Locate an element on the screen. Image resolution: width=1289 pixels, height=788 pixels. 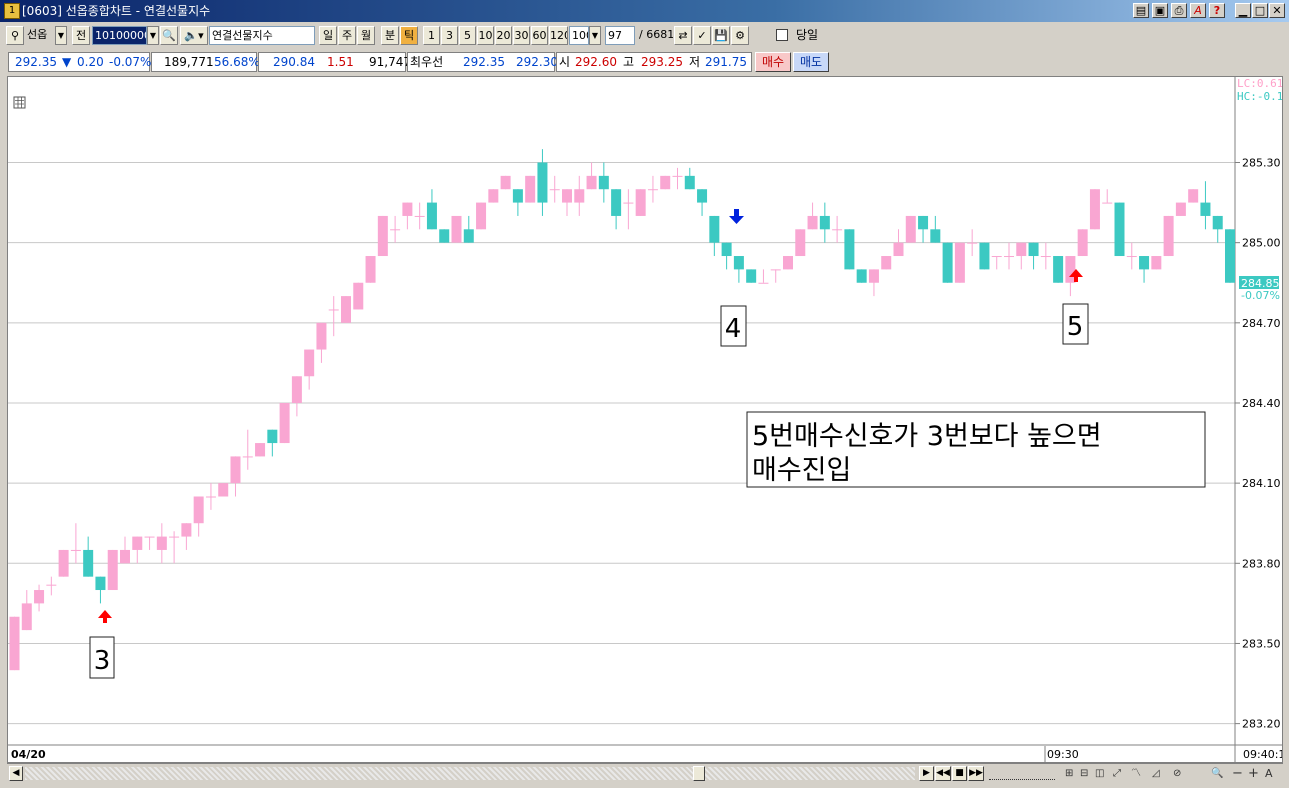
fast-forward-button: ▶▶ is located at coordinates (976, 773).